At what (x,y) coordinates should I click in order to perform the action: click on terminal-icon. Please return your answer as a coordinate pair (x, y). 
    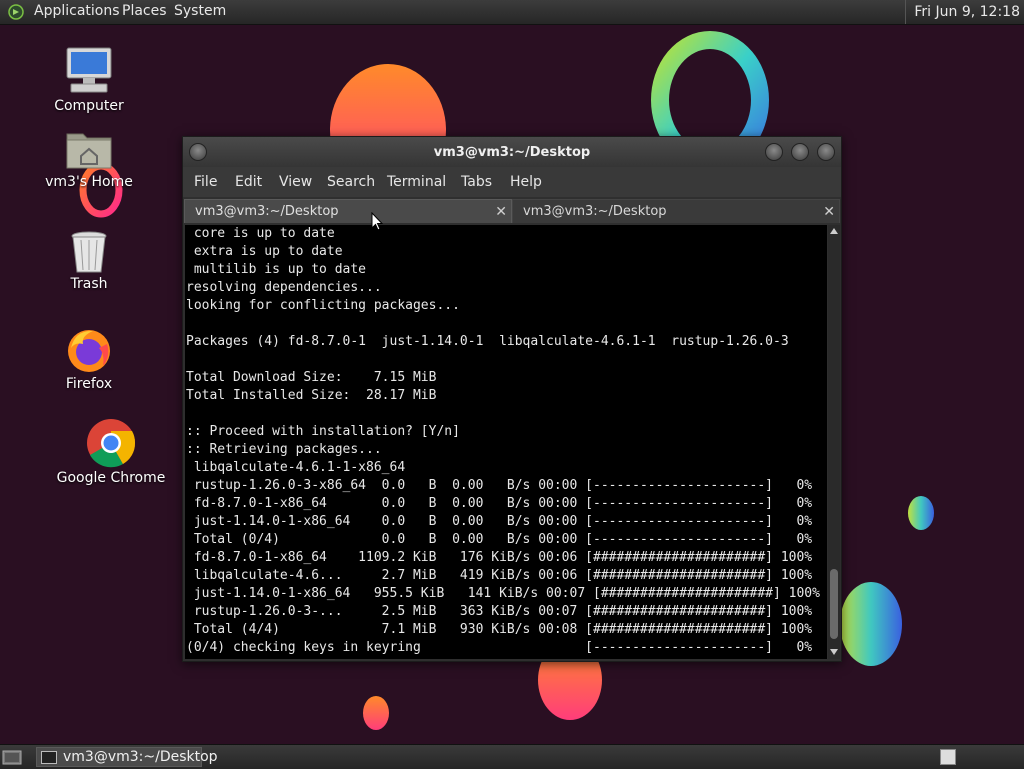
    Looking at the image, I should click on (49, 757).